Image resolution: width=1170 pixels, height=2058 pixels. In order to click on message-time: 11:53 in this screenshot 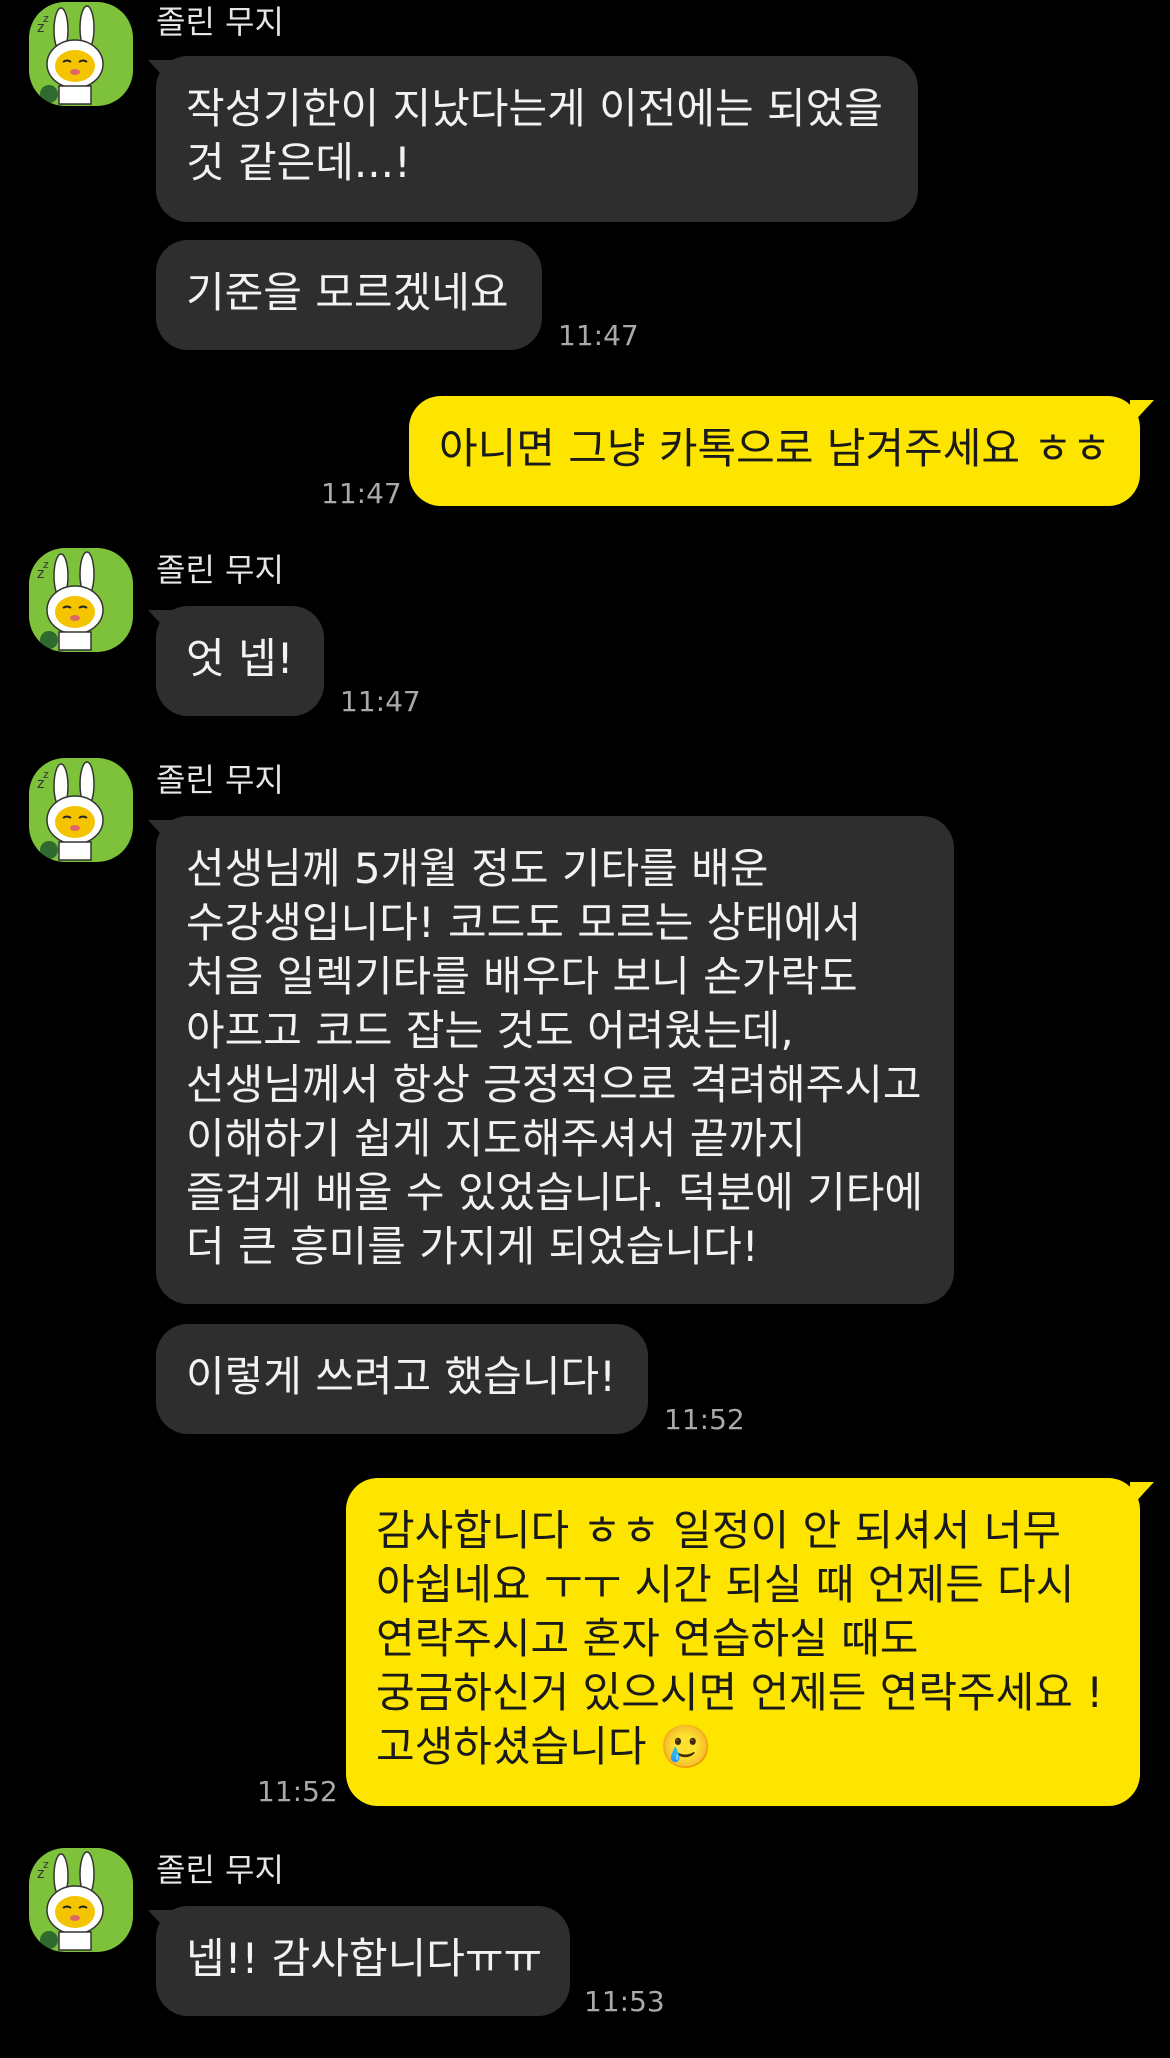, I will do `click(624, 2001)`.